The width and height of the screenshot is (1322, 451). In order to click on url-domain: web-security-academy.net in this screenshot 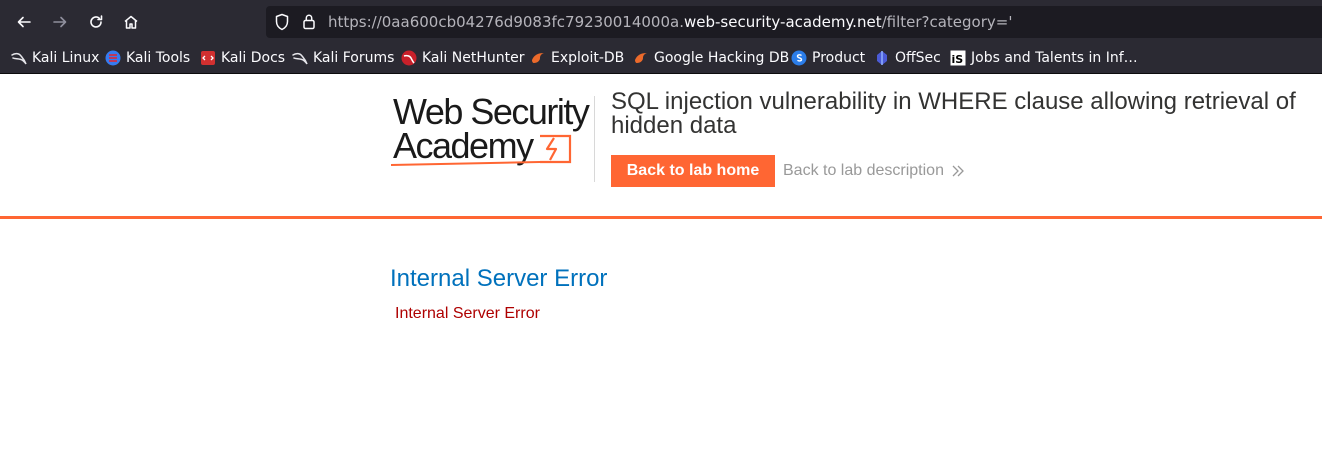, I will do `click(782, 22)`.